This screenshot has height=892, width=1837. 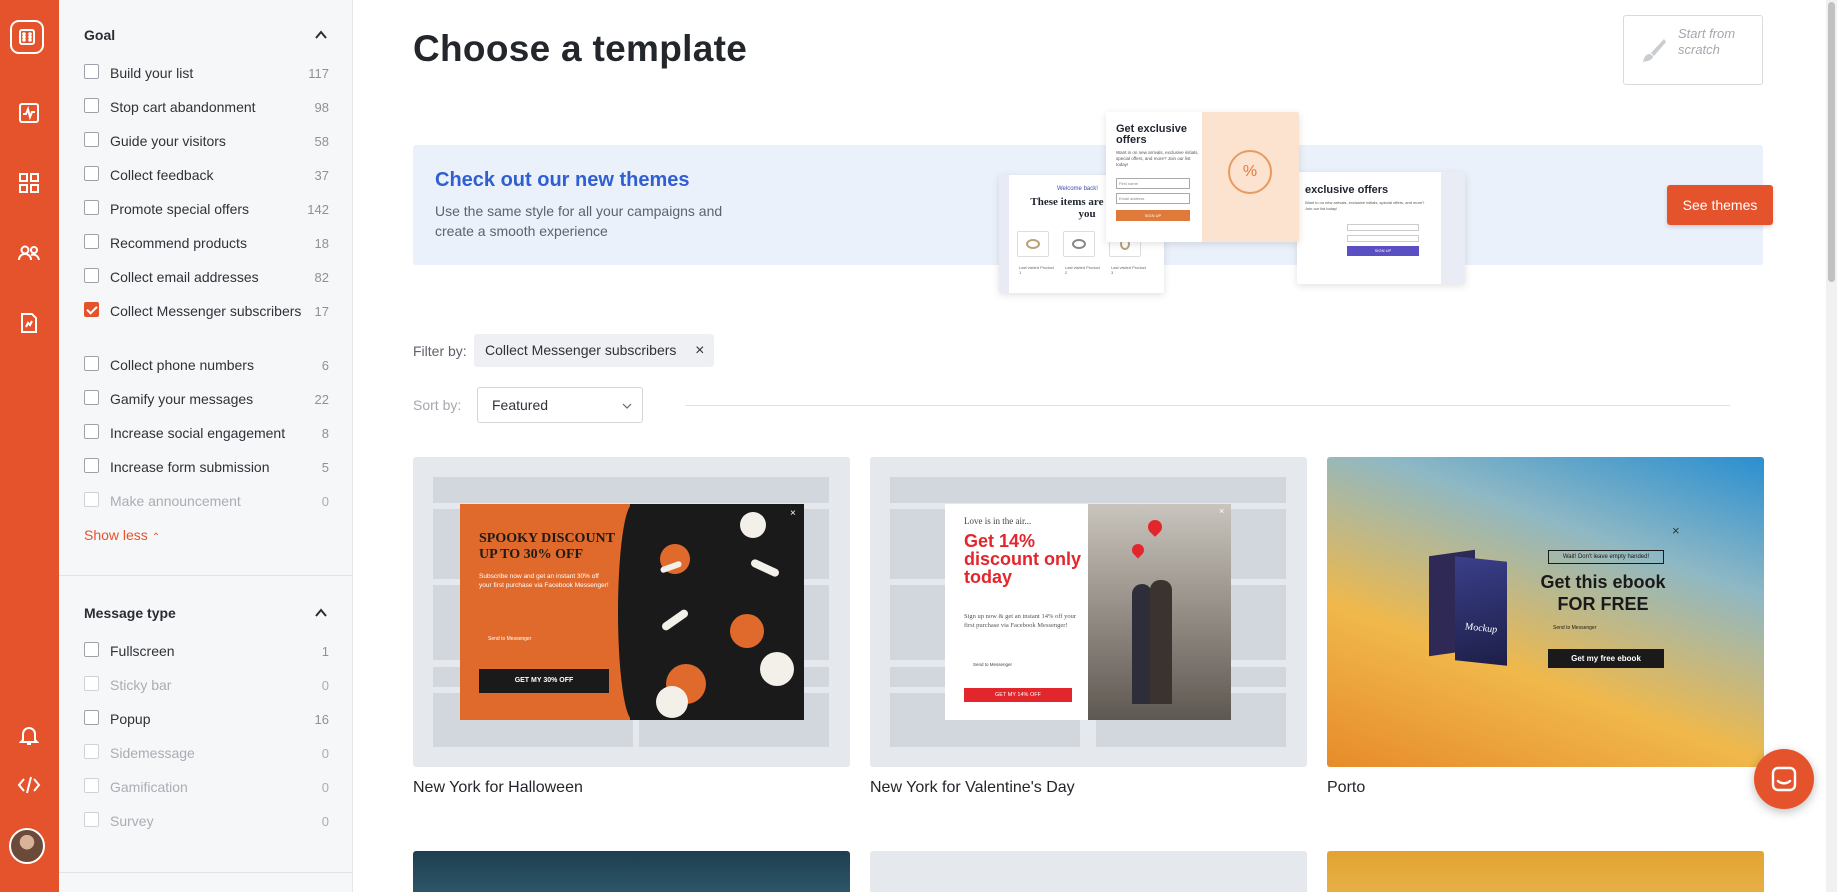 What do you see at coordinates (152, 753) in the screenshot?
I see `filter-label: Sidemessage` at bounding box center [152, 753].